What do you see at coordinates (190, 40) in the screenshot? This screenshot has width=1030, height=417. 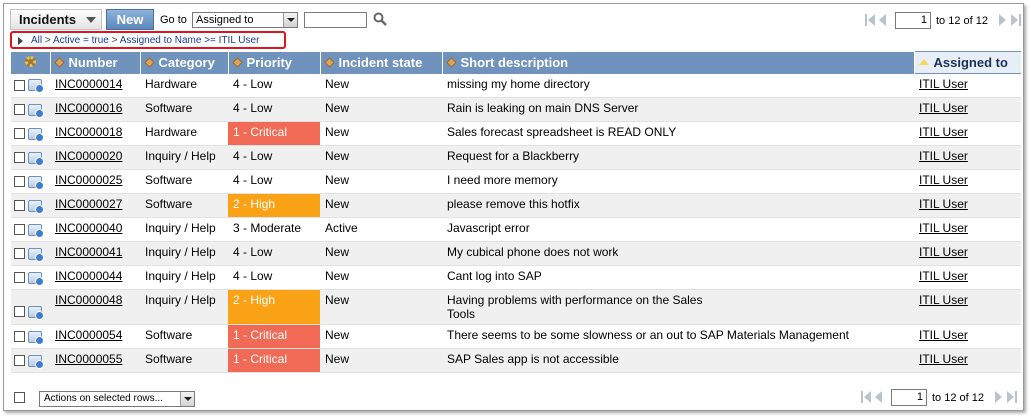 I see `breadcrumb-filter-assigned: Assigned to Name >= ITIL User` at bounding box center [190, 40].